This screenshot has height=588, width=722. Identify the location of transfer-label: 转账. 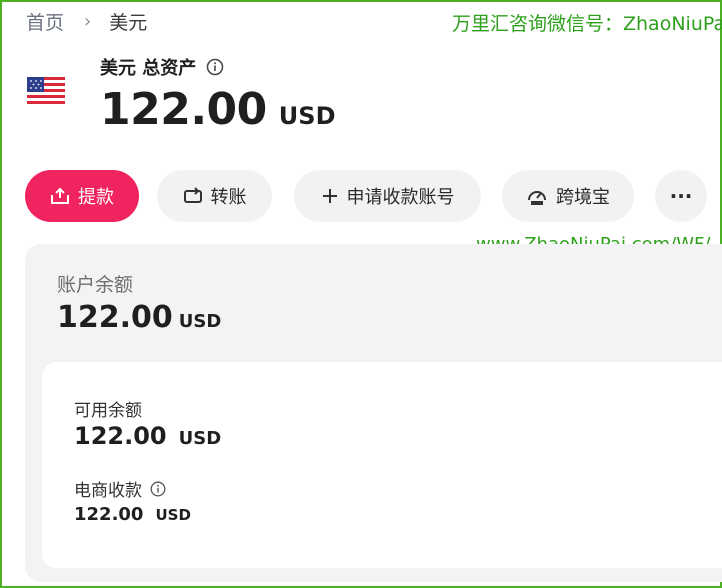
(228, 197).